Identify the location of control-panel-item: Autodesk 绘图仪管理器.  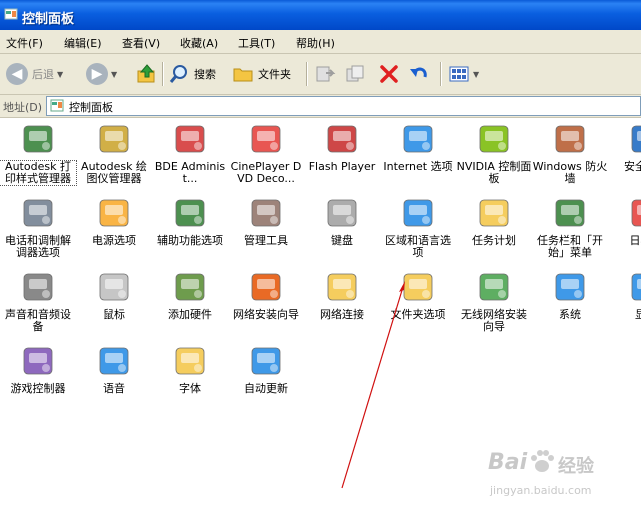
(114, 151).